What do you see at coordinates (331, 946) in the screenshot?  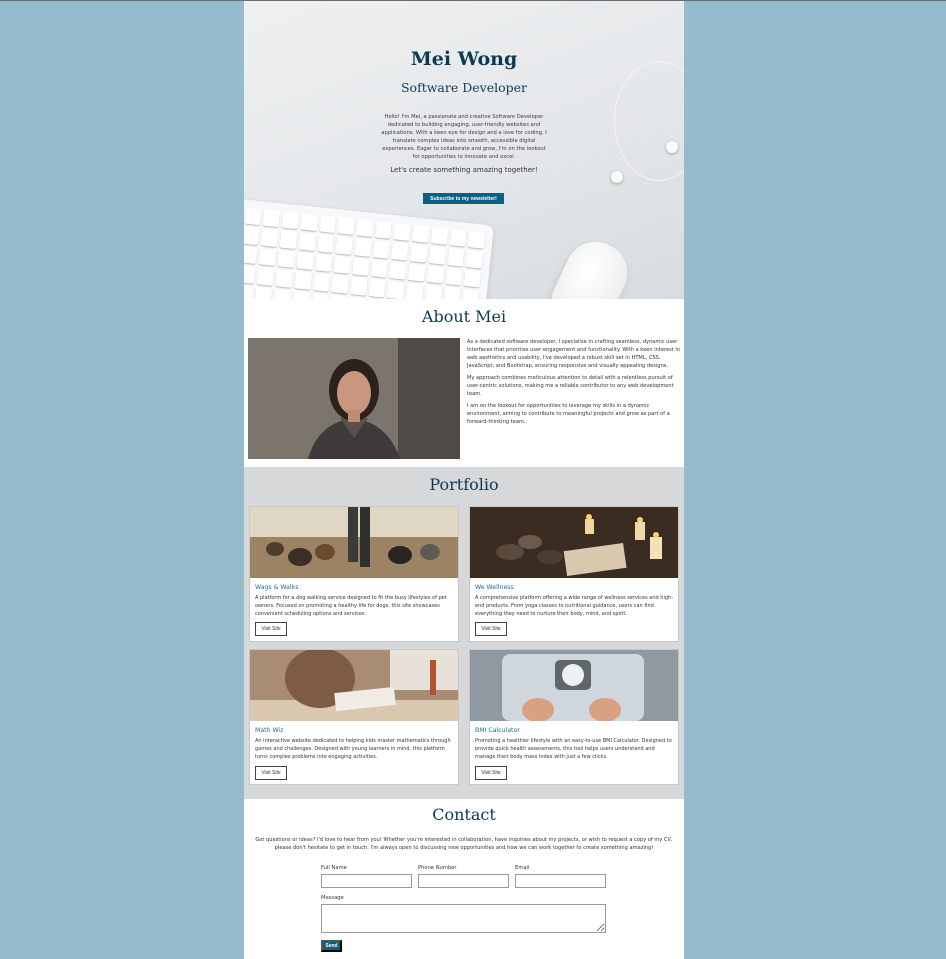 I see `send-button: Send` at bounding box center [331, 946].